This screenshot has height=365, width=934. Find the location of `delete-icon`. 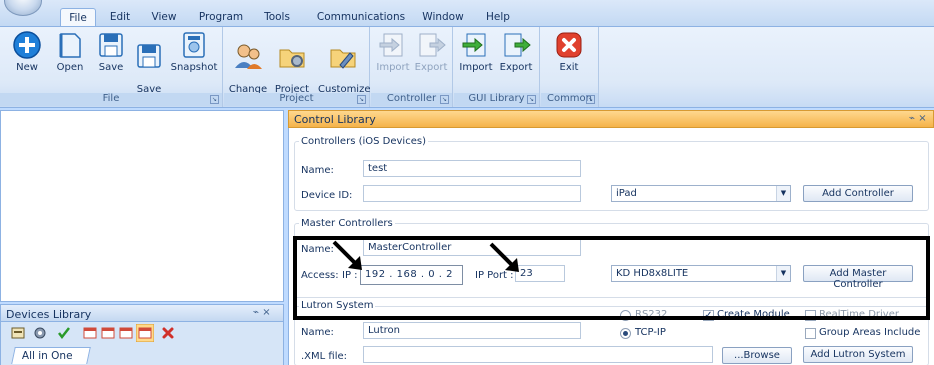

delete-icon is located at coordinates (168, 333).